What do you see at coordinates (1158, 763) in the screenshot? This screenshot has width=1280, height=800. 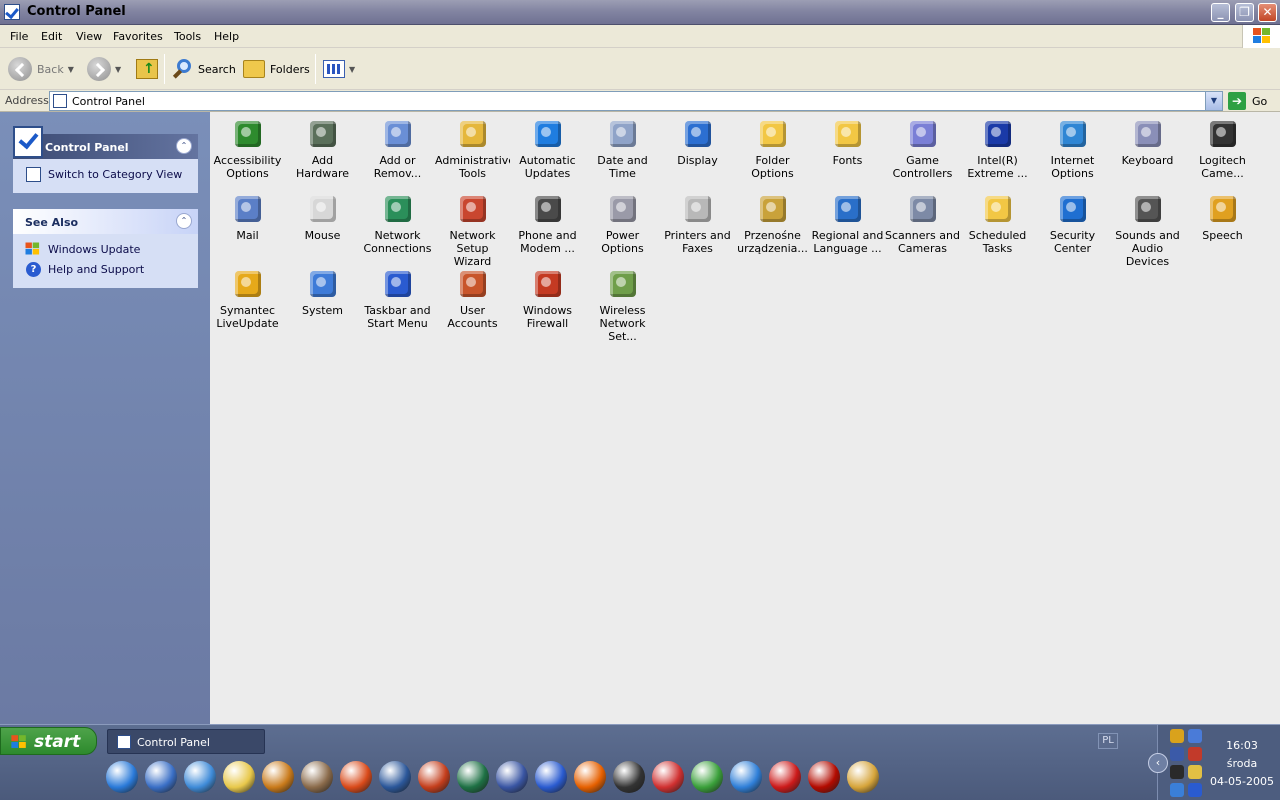 I see `show-hidden-icons-button: ‹` at bounding box center [1158, 763].